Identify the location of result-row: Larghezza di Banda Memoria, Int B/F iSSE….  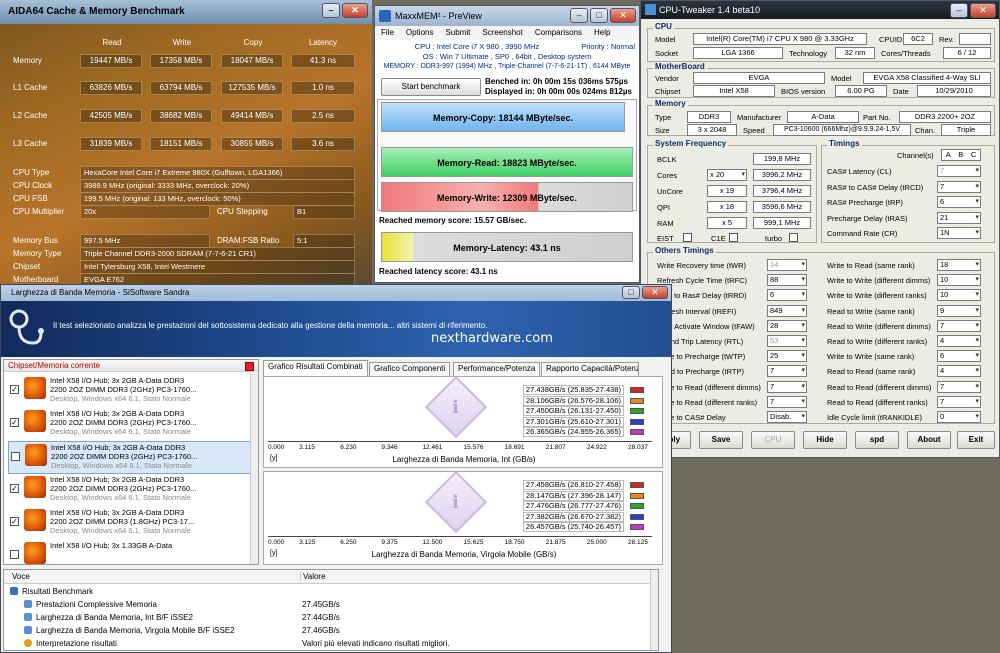
(108, 617).